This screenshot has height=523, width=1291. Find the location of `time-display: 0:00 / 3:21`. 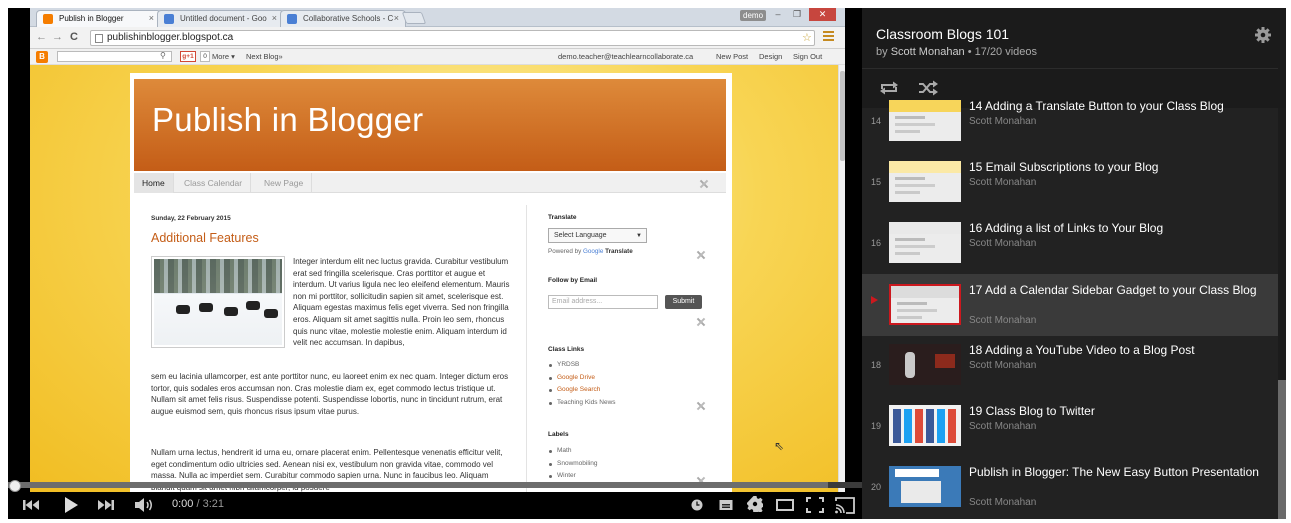

time-display: 0:00 / 3:21 is located at coordinates (198, 504).